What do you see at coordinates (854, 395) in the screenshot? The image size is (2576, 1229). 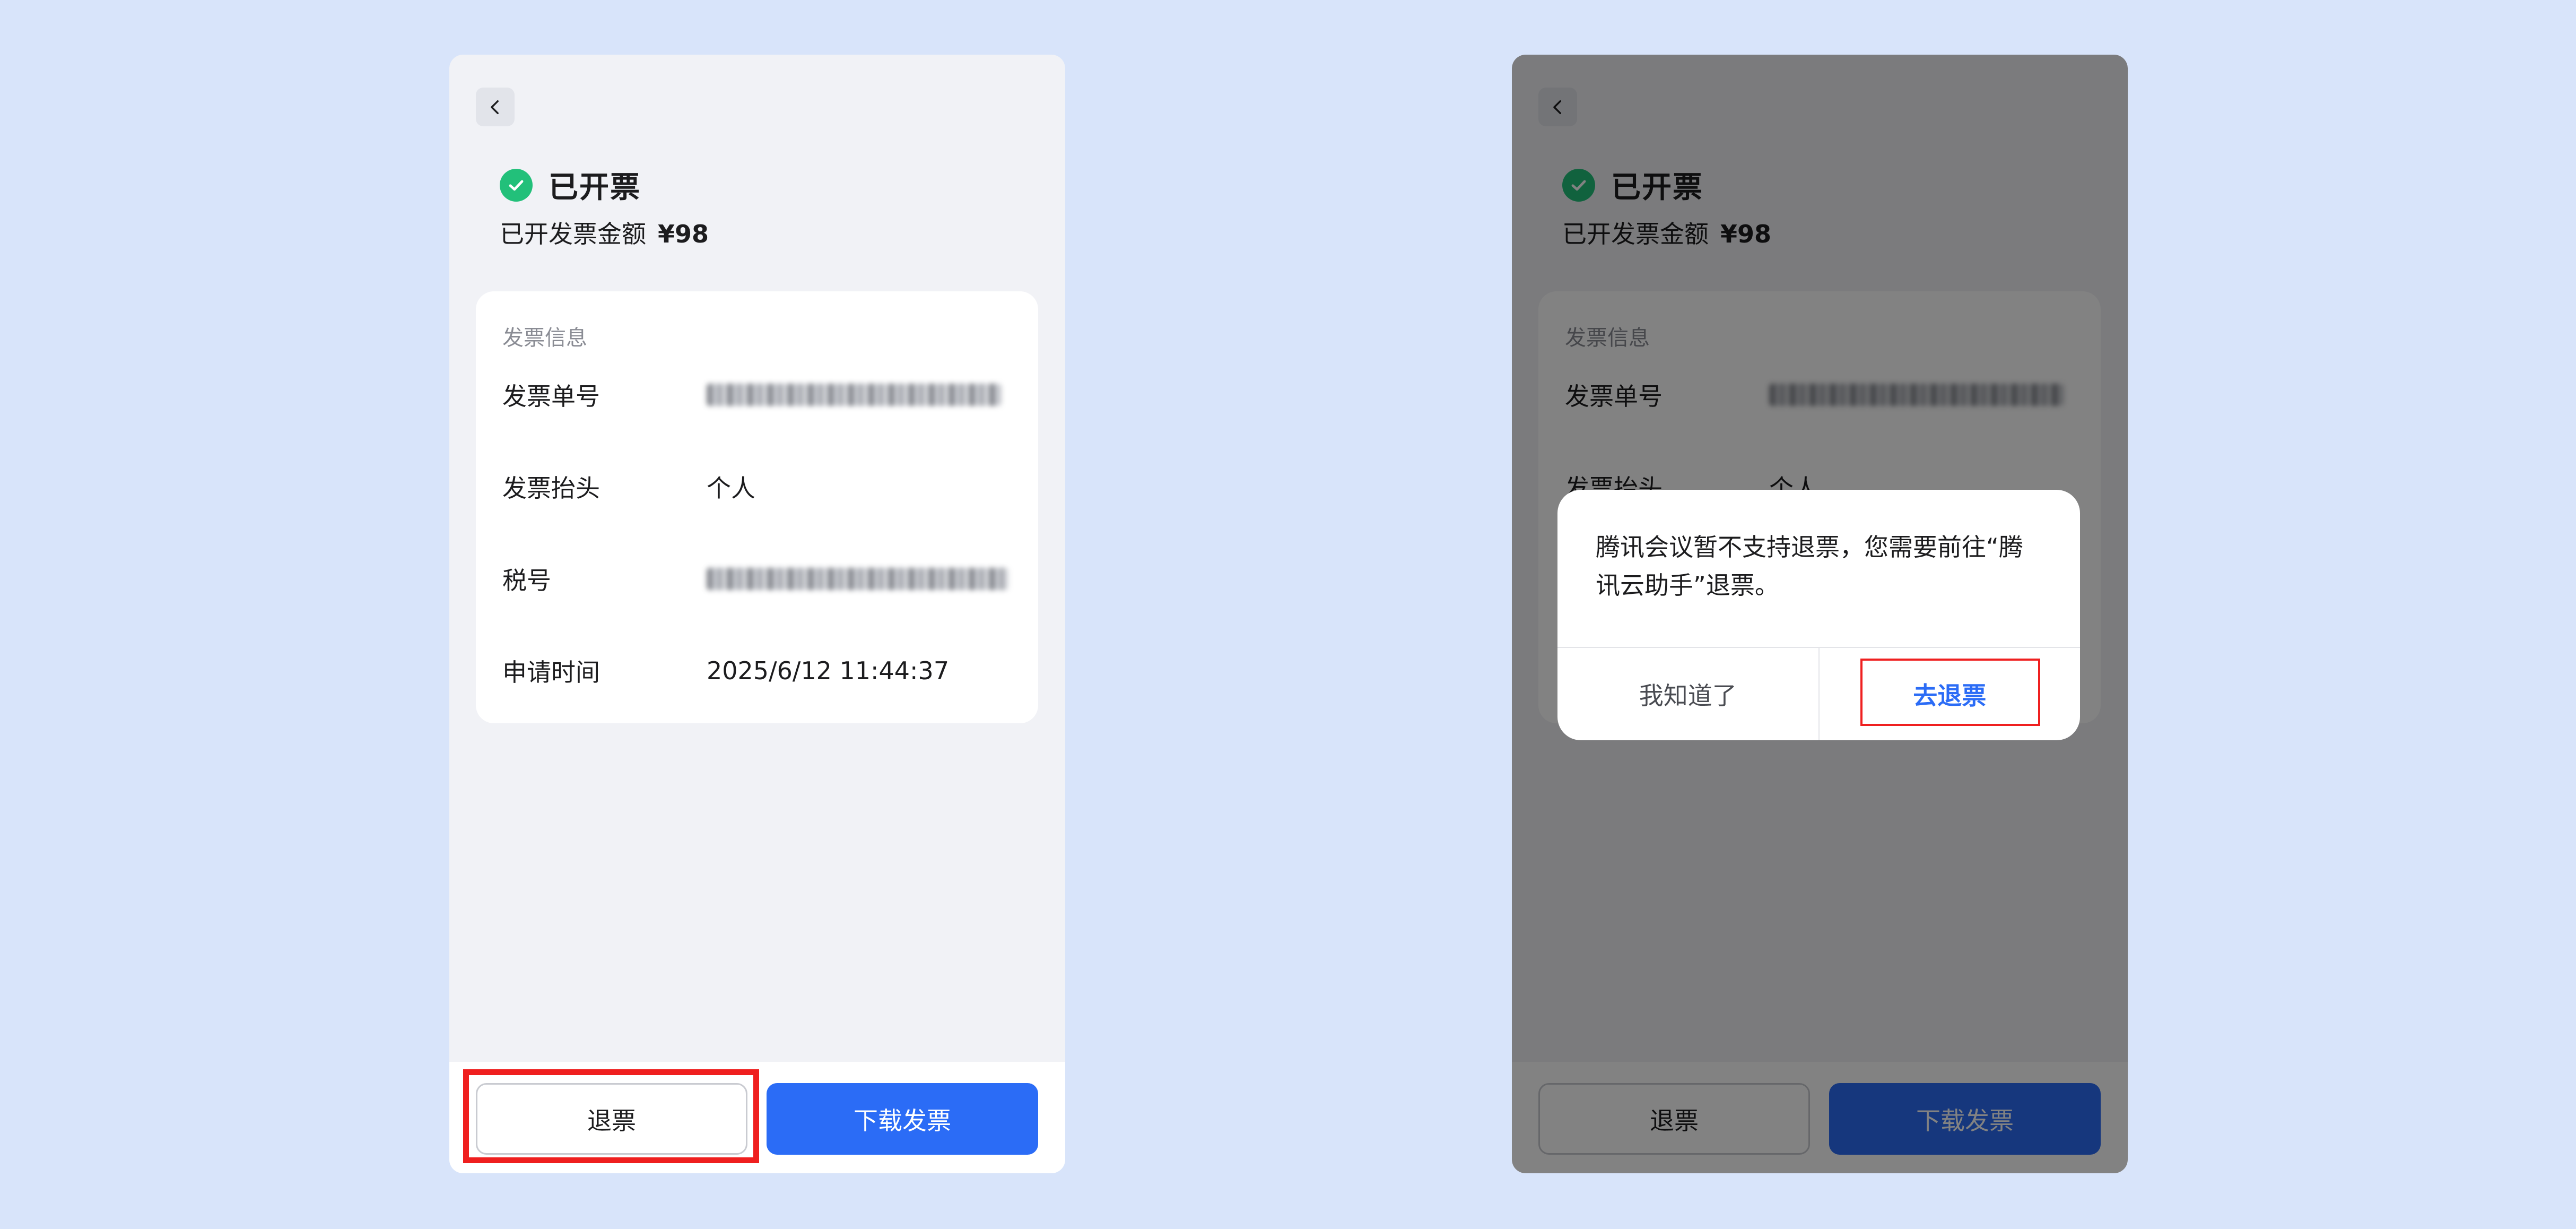 I see `redacted-invoice-number` at bounding box center [854, 395].